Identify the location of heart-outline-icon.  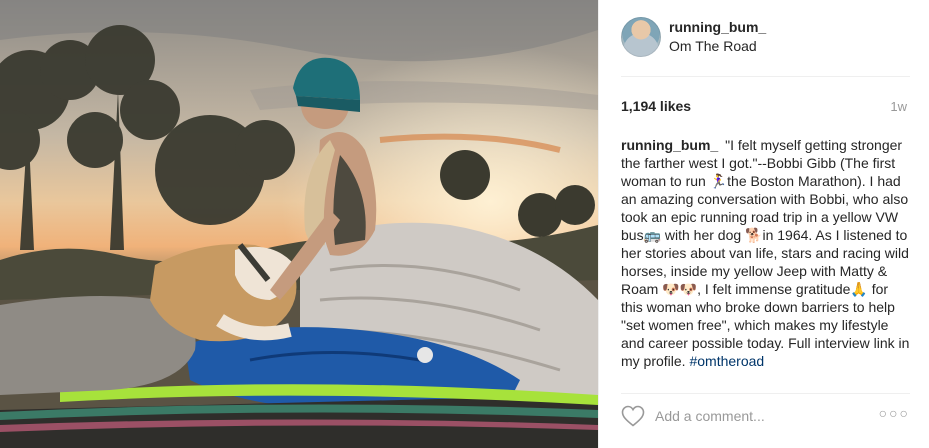
(633, 416).